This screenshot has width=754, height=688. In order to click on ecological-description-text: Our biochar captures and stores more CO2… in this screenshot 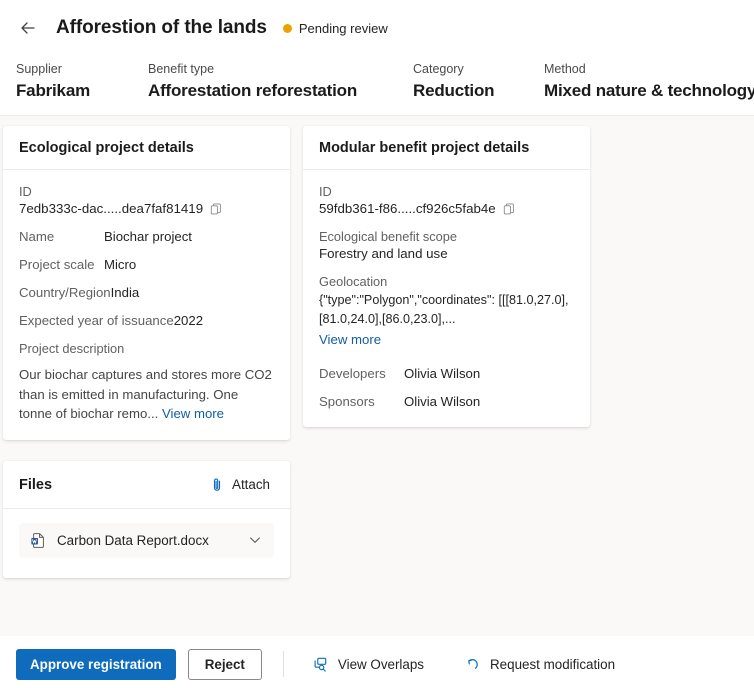, I will do `click(146, 394)`.